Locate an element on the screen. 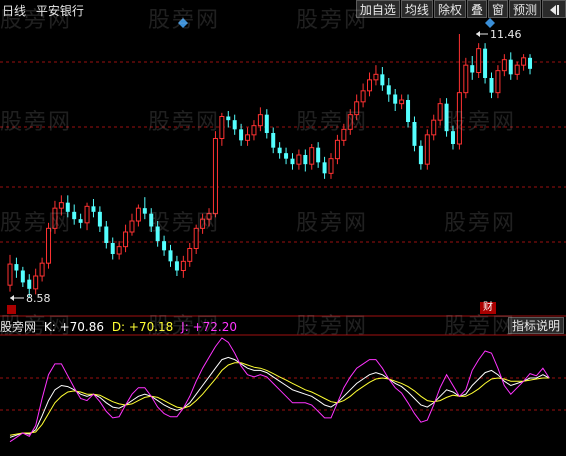 This screenshot has height=456, width=566. high-arrow-icon is located at coordinates (482, 34).